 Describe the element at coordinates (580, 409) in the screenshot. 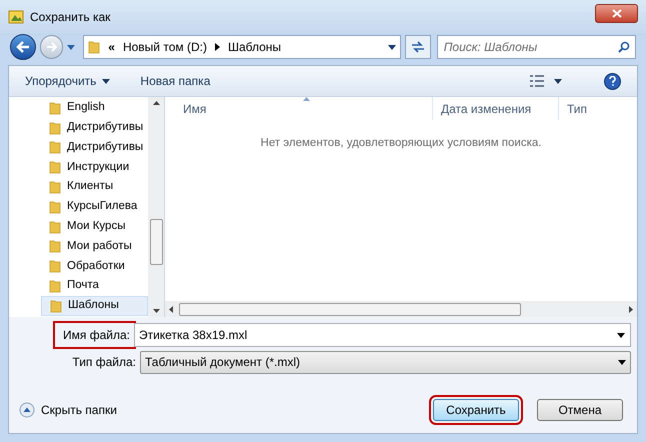

I see `cancel-button: Отмена` at that location.